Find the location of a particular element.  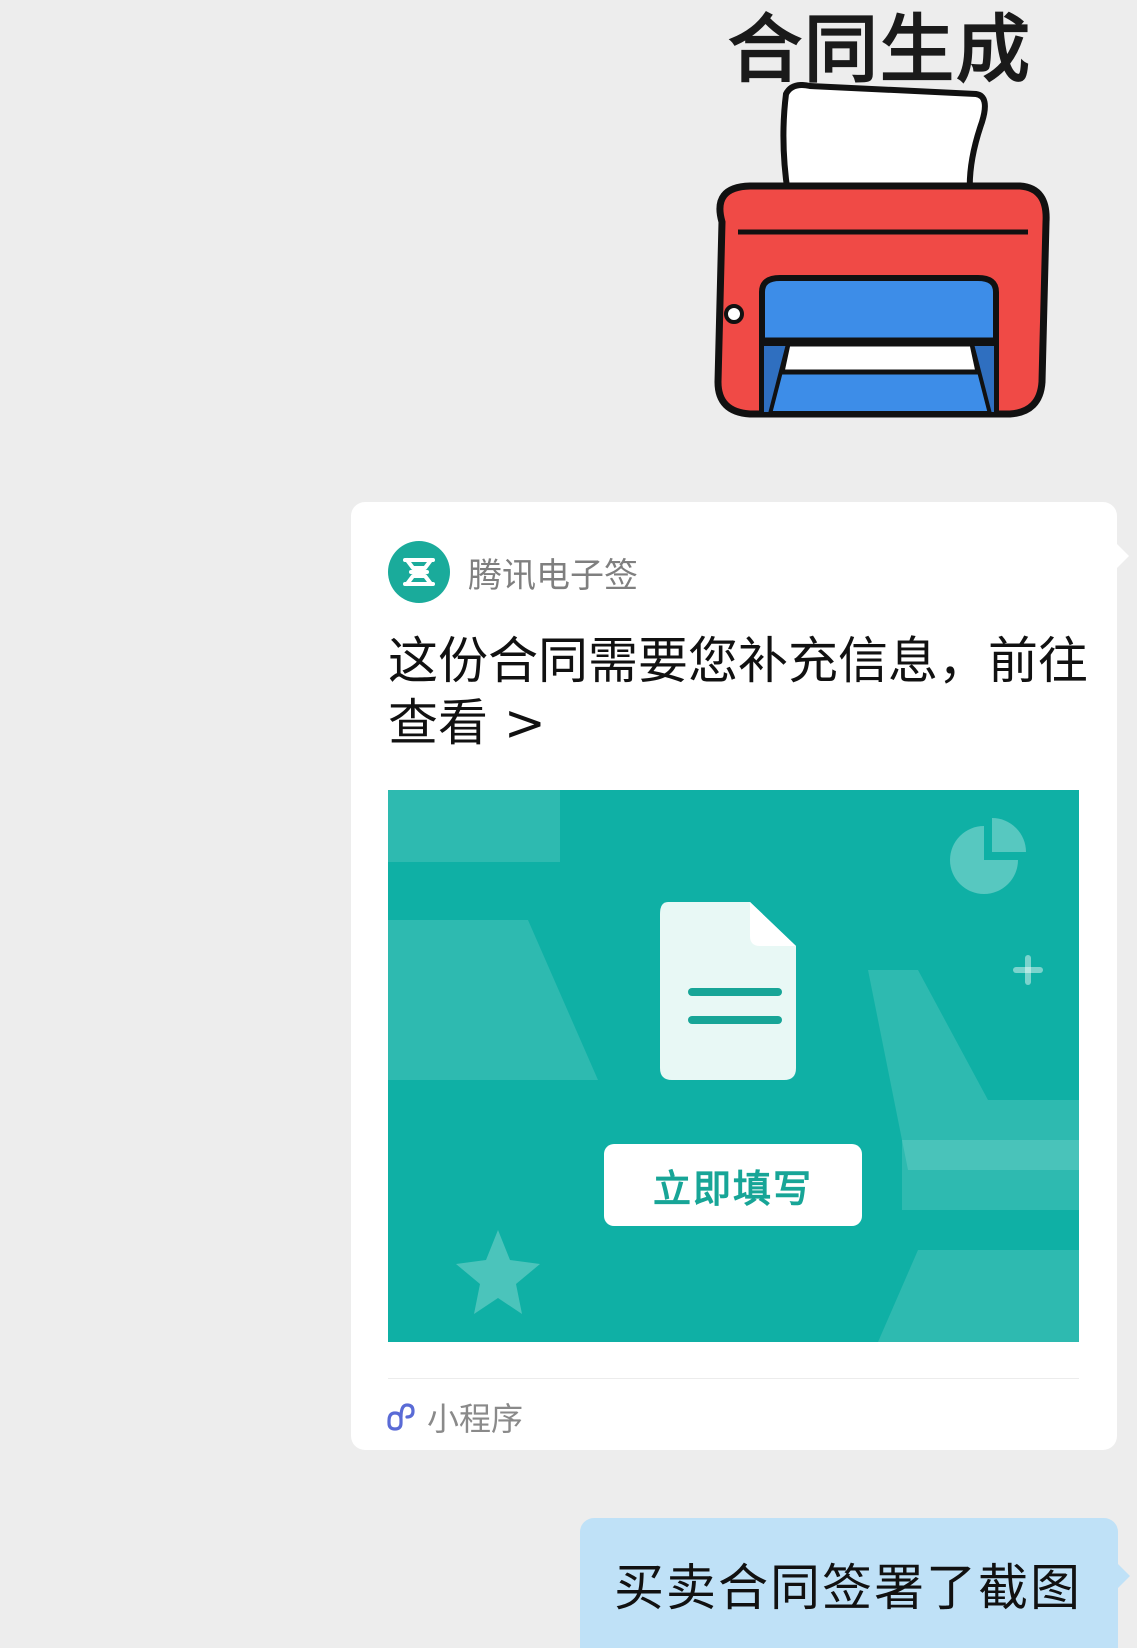

text-message-bubble: 买卖合同签署了截图 is located at coordinates (855, 1583).